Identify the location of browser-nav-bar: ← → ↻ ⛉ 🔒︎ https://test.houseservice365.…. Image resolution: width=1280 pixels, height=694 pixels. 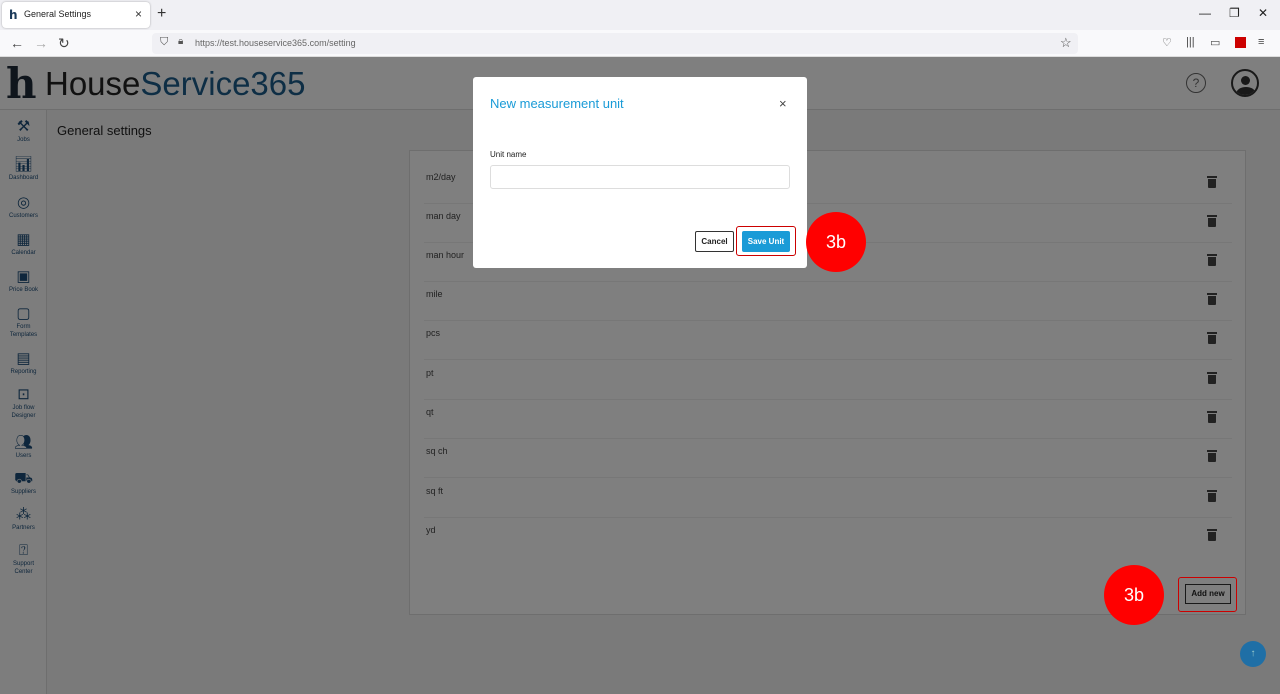
(640, 43).